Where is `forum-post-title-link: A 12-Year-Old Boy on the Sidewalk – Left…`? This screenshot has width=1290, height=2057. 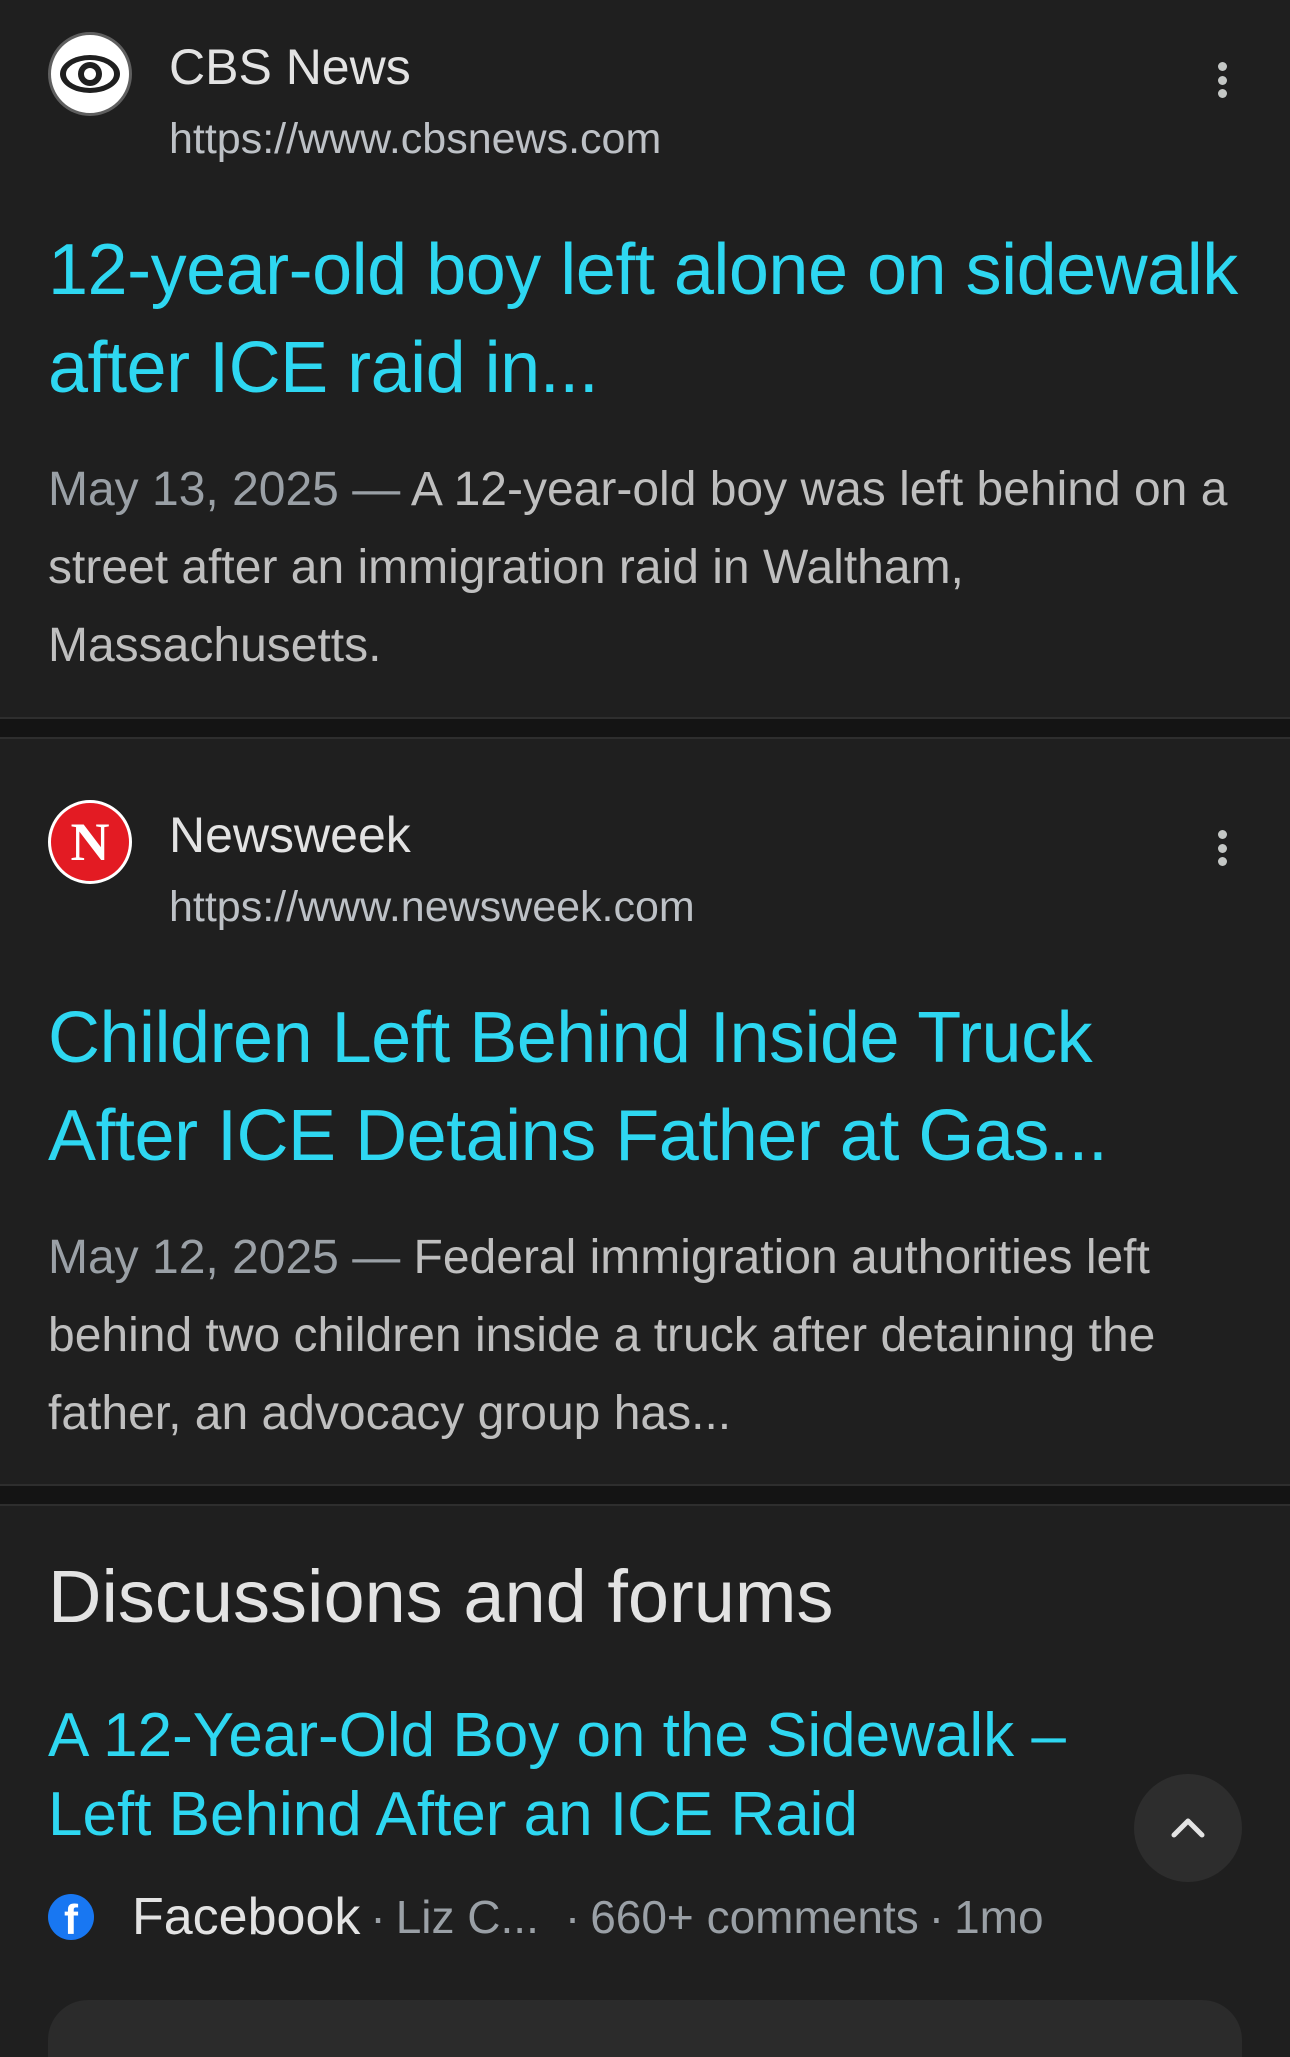
forum-post-title-link: A 12-Year-Old Boy on the Sidewalk – Left… is located at coordinates (588, 1775).